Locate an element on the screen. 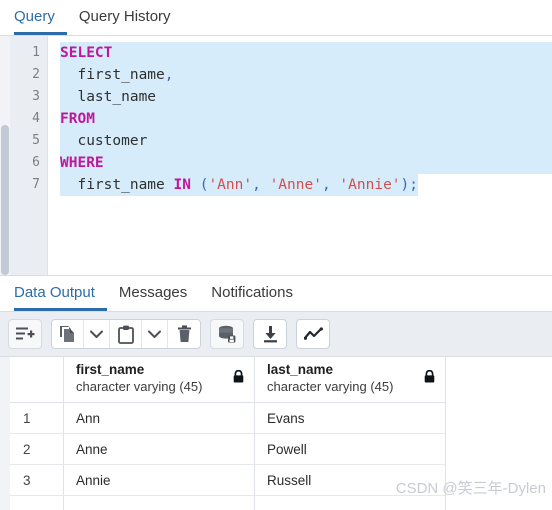  column-header-last-name: last_name character varying (45) is located at coordinates (350, 380).